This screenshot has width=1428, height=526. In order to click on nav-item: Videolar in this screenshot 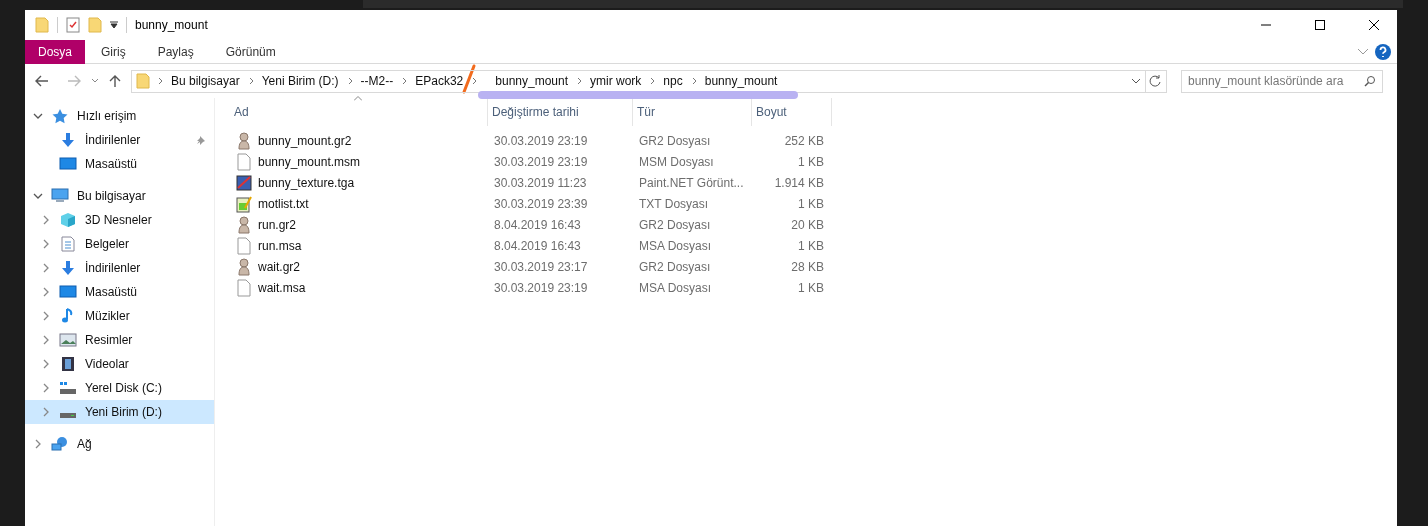, I will do `click(119, 364)`.